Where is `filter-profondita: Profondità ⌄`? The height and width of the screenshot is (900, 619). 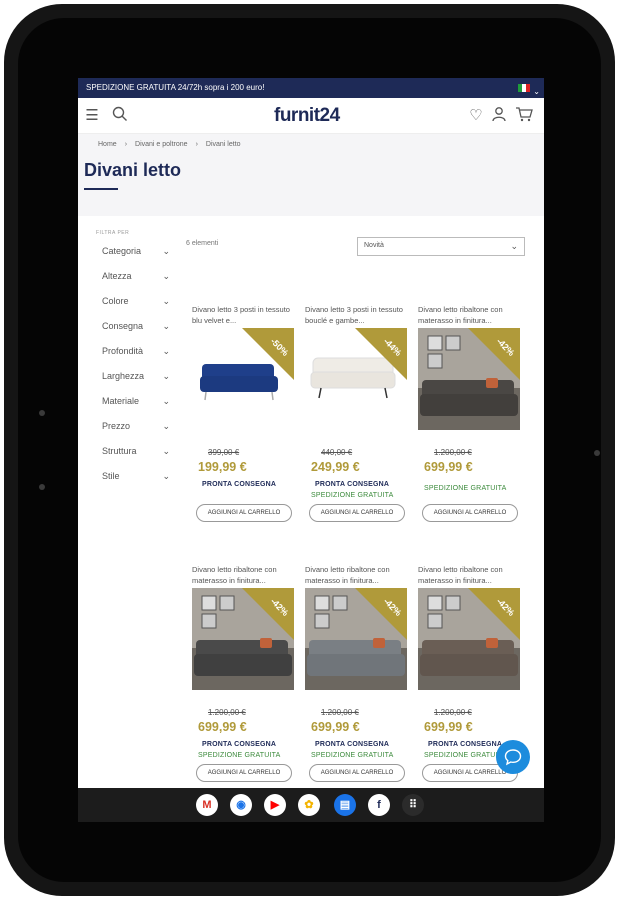 filter-profondita: Profondità ⌄ is located at coordinates (136, 353).